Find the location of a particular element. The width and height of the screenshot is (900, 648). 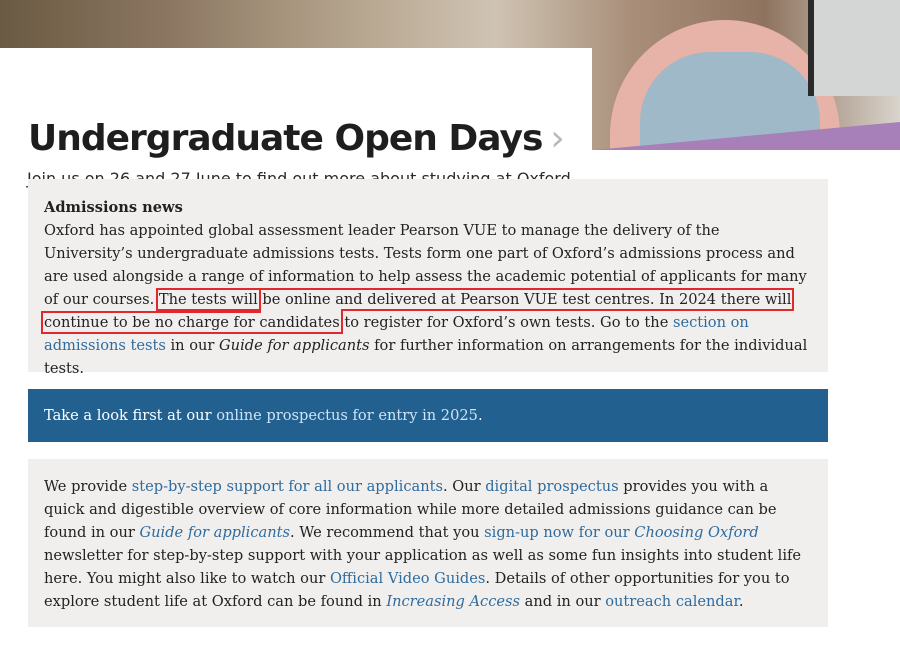

digital-prospectus-link: digital prospectus is located at coordinates (551, 486).